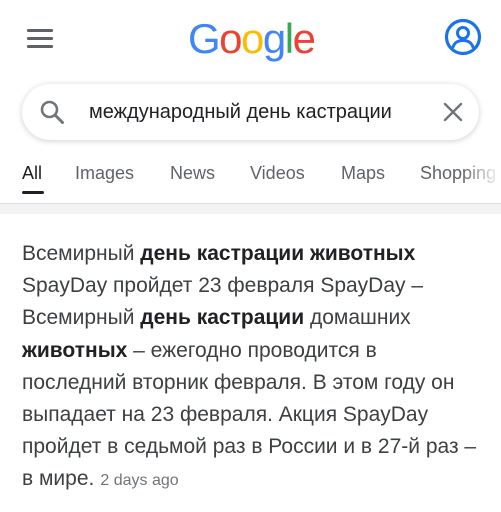  Describe the element at coordinates (481, 177) in the screenshot. I see `tabs-fade` at that location.